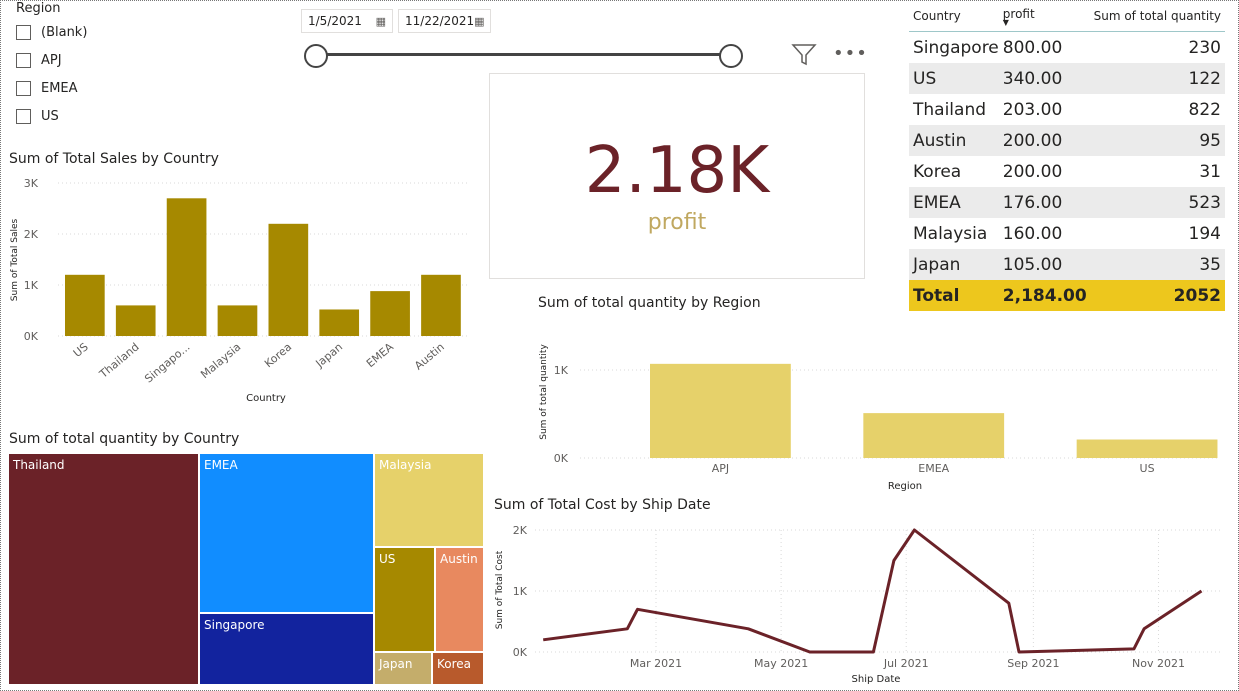  What do you see at coordinates (731, 56) in the screenshot?
I see `end-date-handle` at bounding box center [731, 56].